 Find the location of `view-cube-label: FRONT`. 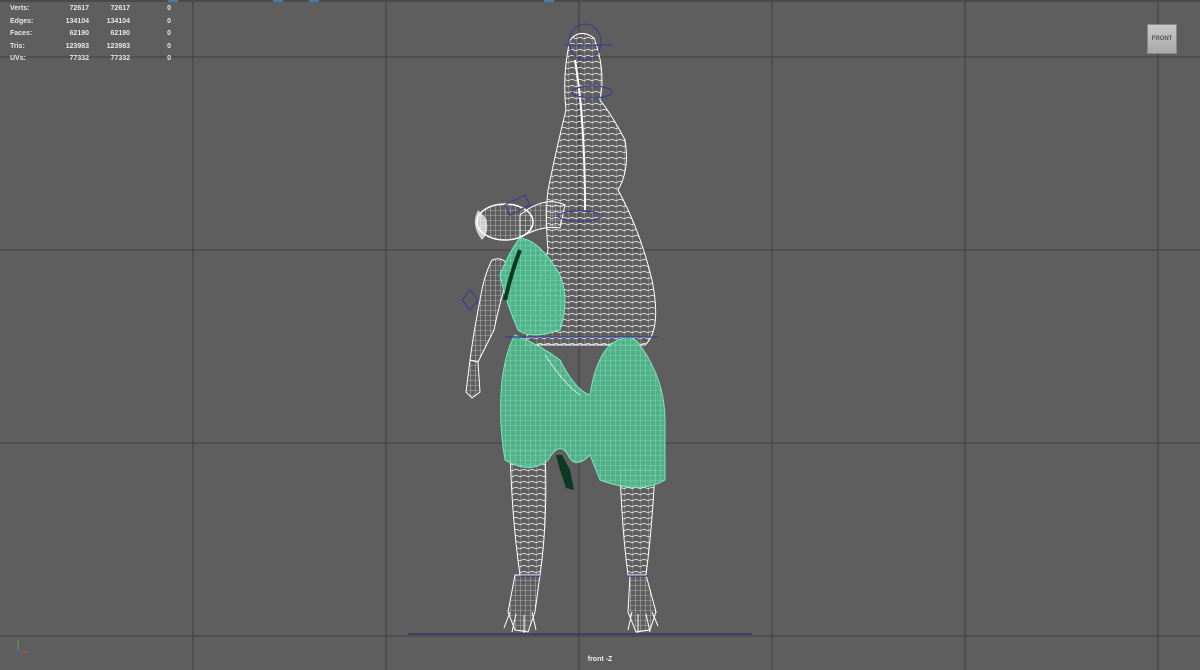

view-cube-label: FRONT is located at coordinates (1162, 39).